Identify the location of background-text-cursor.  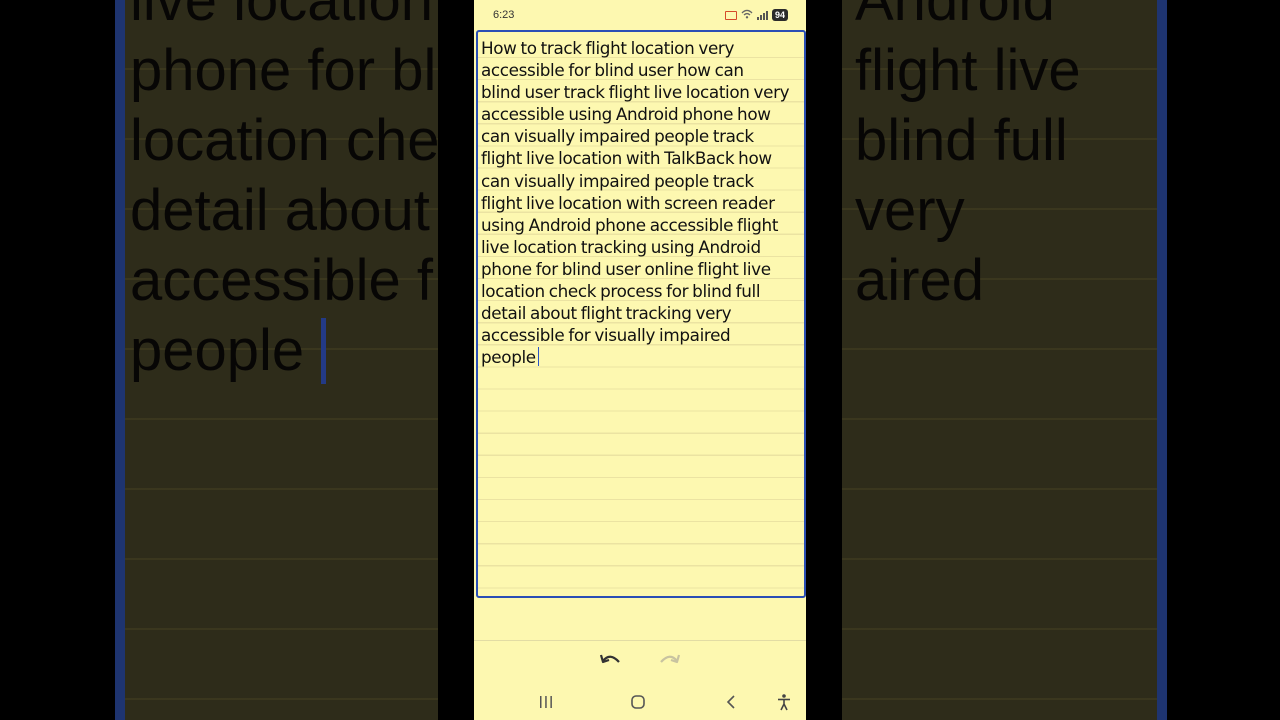
(323, 351).